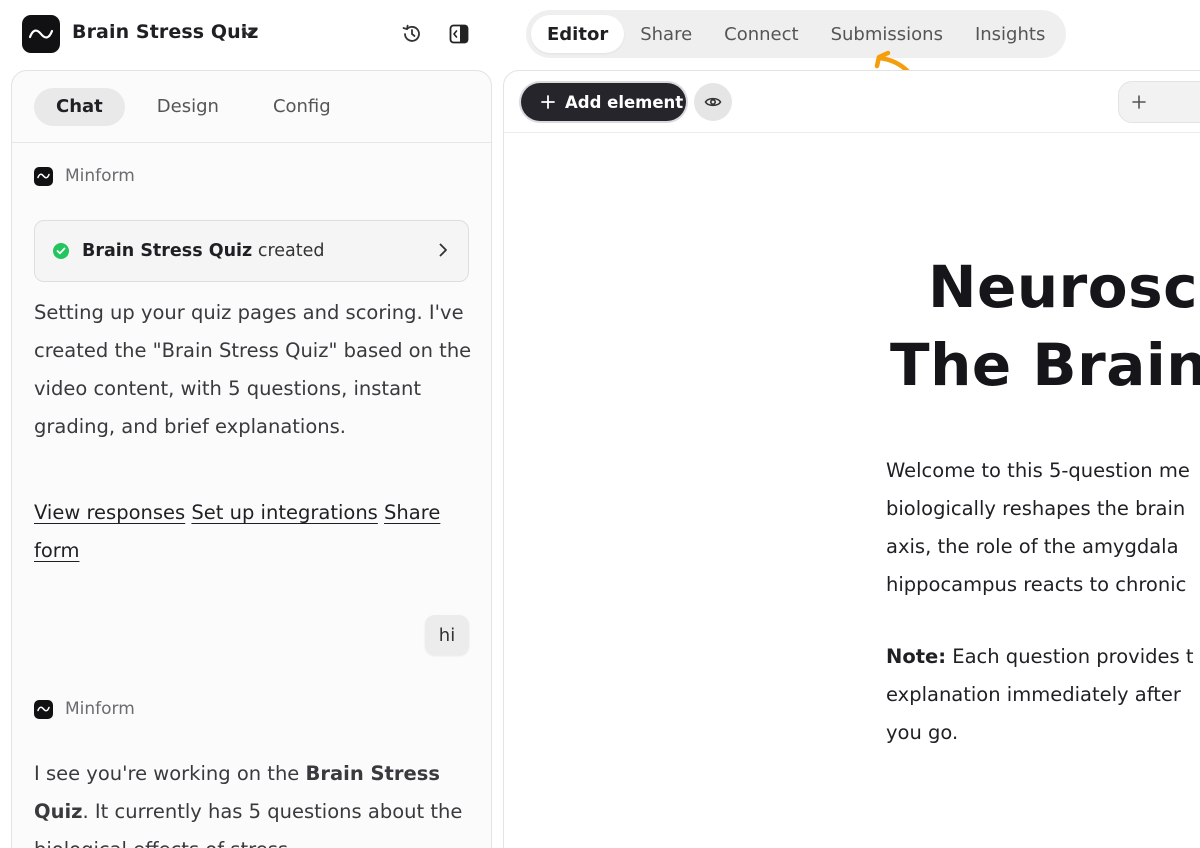 The image size is (1200, 848). I want to click on history-icon, so click(412, 34).